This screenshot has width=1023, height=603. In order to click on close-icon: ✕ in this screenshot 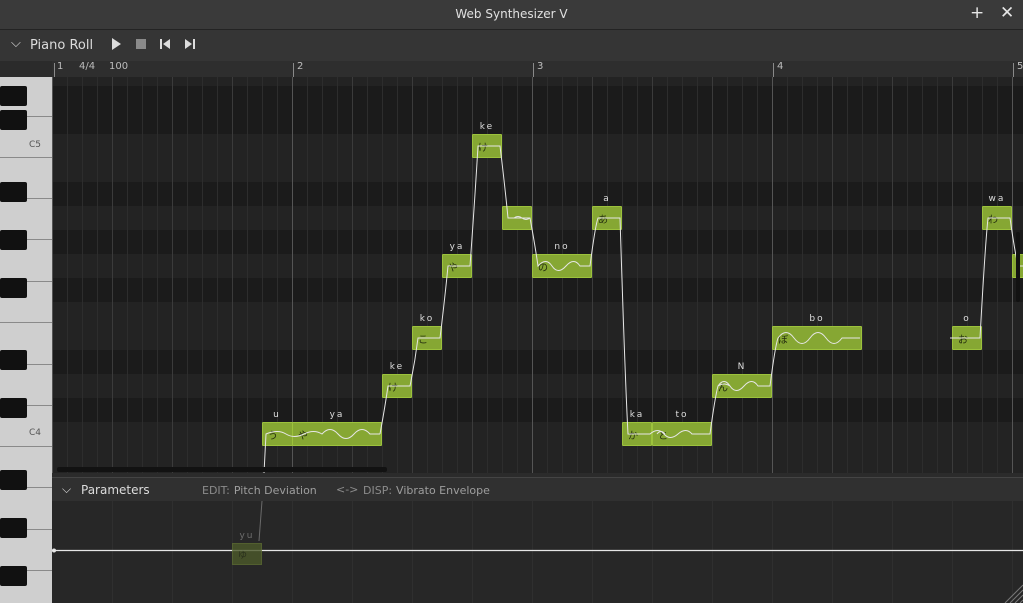, I will do `click(1007, 13)`.